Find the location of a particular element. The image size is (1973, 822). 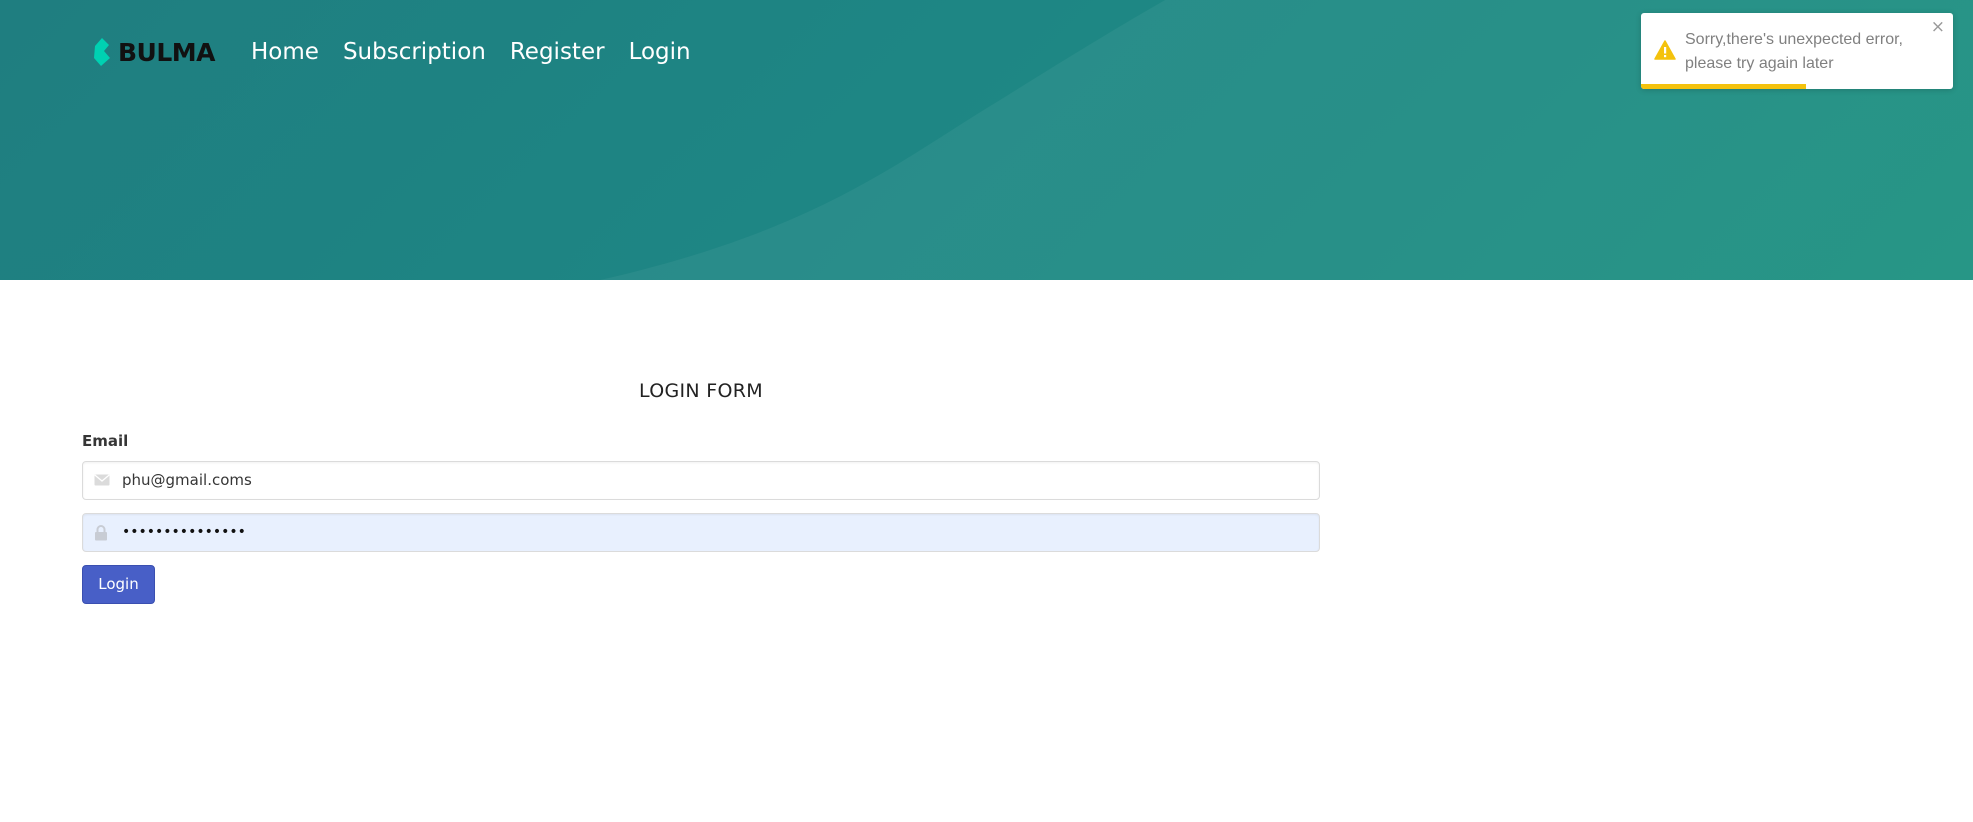

lock-icon is located at coordinates (101, 533).